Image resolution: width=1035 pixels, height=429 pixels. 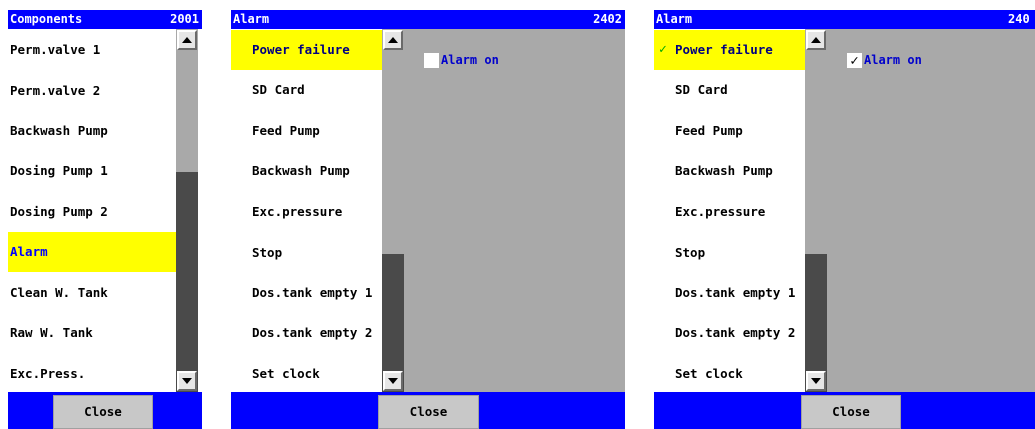 What do you see at coordinates (844, 19) in the screenshot?
I see `title-bar: Alarm 240` at bounding box center [844, 19].